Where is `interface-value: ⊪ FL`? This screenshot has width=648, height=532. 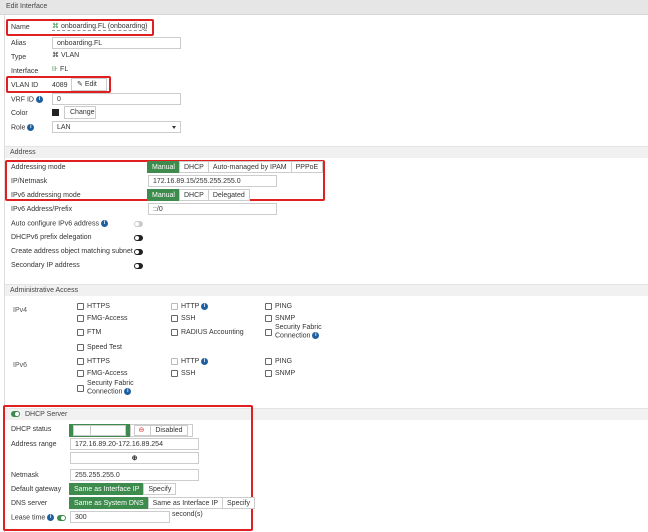 interface-value: ⊪ FL is located at coordinates (60, 69).